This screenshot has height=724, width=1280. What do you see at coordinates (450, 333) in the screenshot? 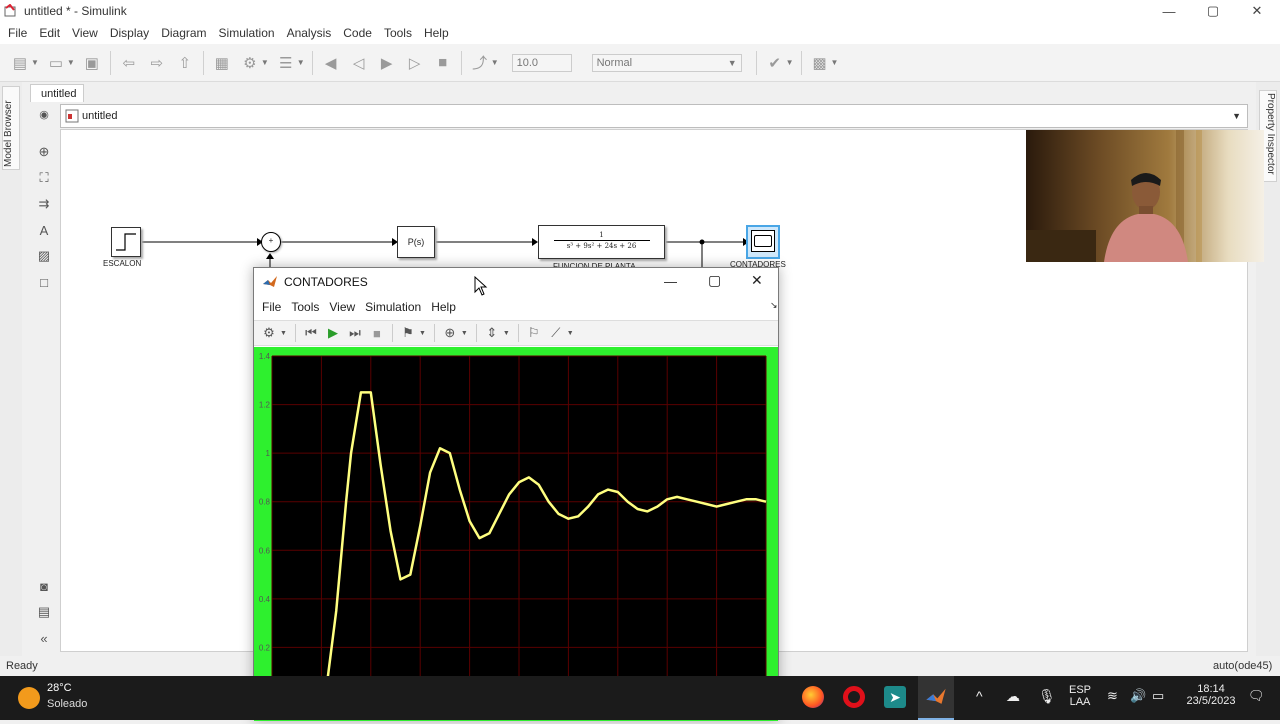
I see `zoom-in-icon: ⊕` at bounding box center [450, 333].